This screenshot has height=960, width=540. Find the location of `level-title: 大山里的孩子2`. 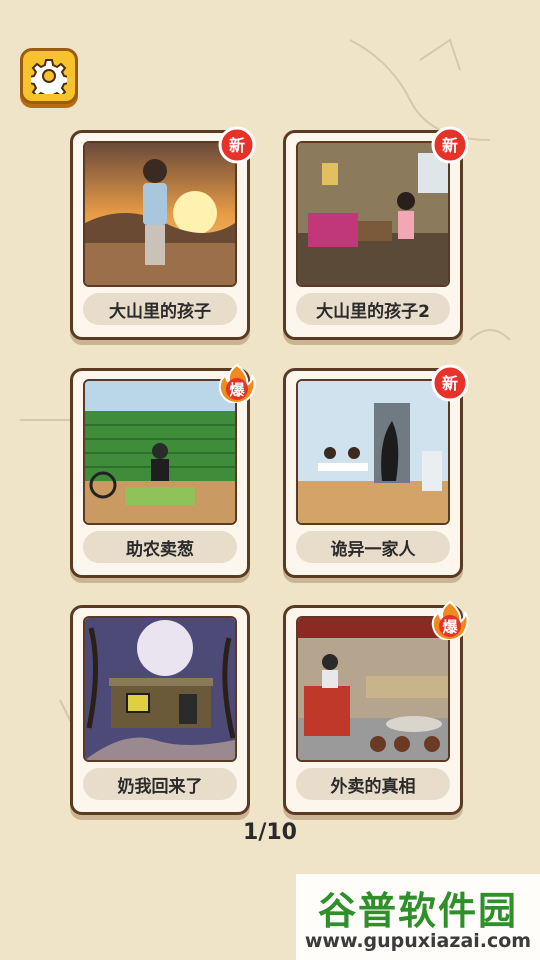

level-title: 大山里的孩子2 is located at coordinates (373, 309).